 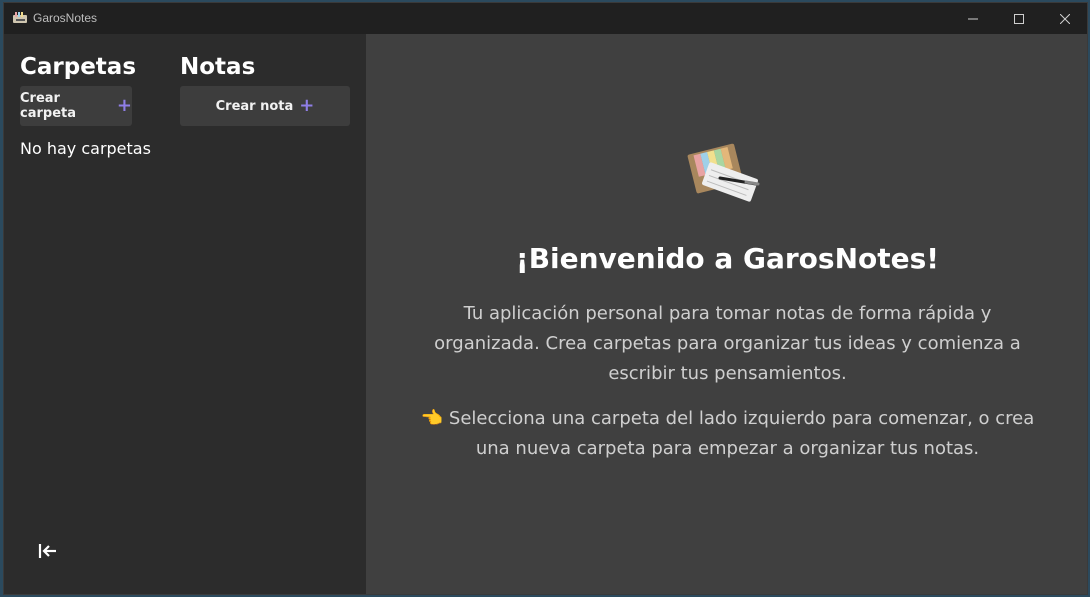 I want to click on folders-heading: Carpetas, so click(x=78, y=67).